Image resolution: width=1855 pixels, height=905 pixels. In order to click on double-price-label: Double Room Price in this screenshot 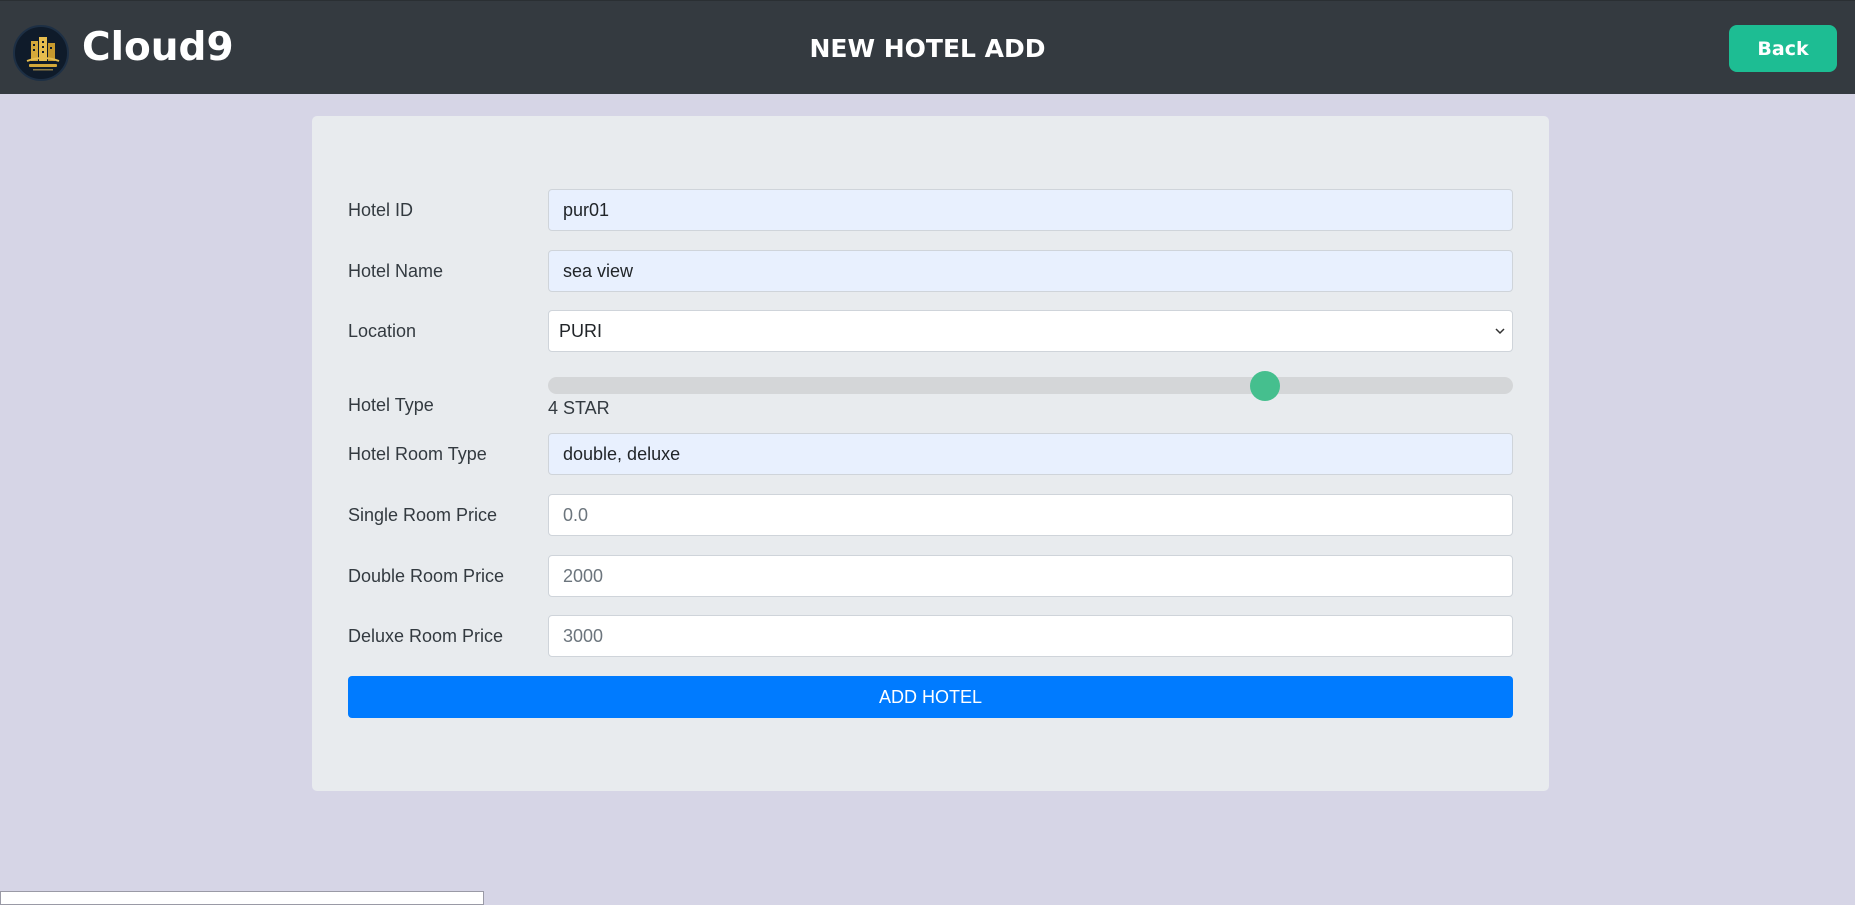, I will do `click(426, 576)`.